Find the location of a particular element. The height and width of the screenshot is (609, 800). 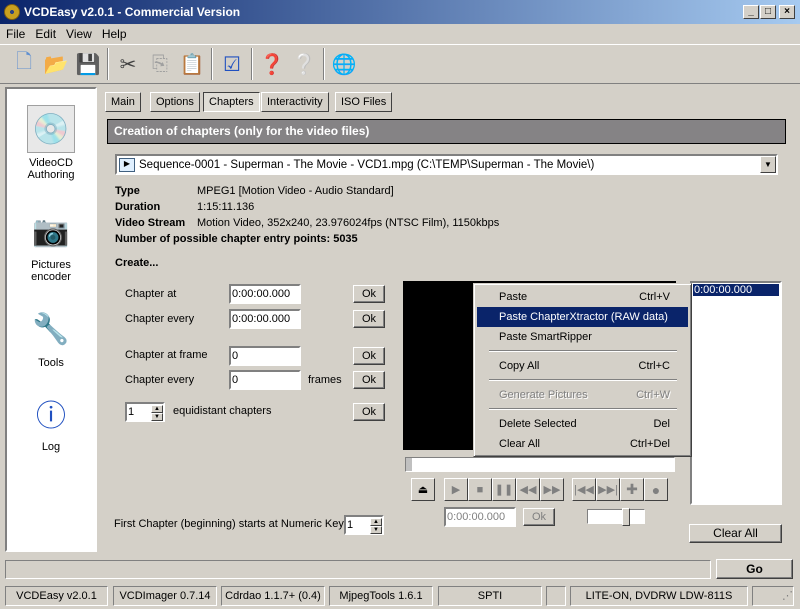

chapter-every-frames-ok-button: Ok is located at coordinates (369, 380).